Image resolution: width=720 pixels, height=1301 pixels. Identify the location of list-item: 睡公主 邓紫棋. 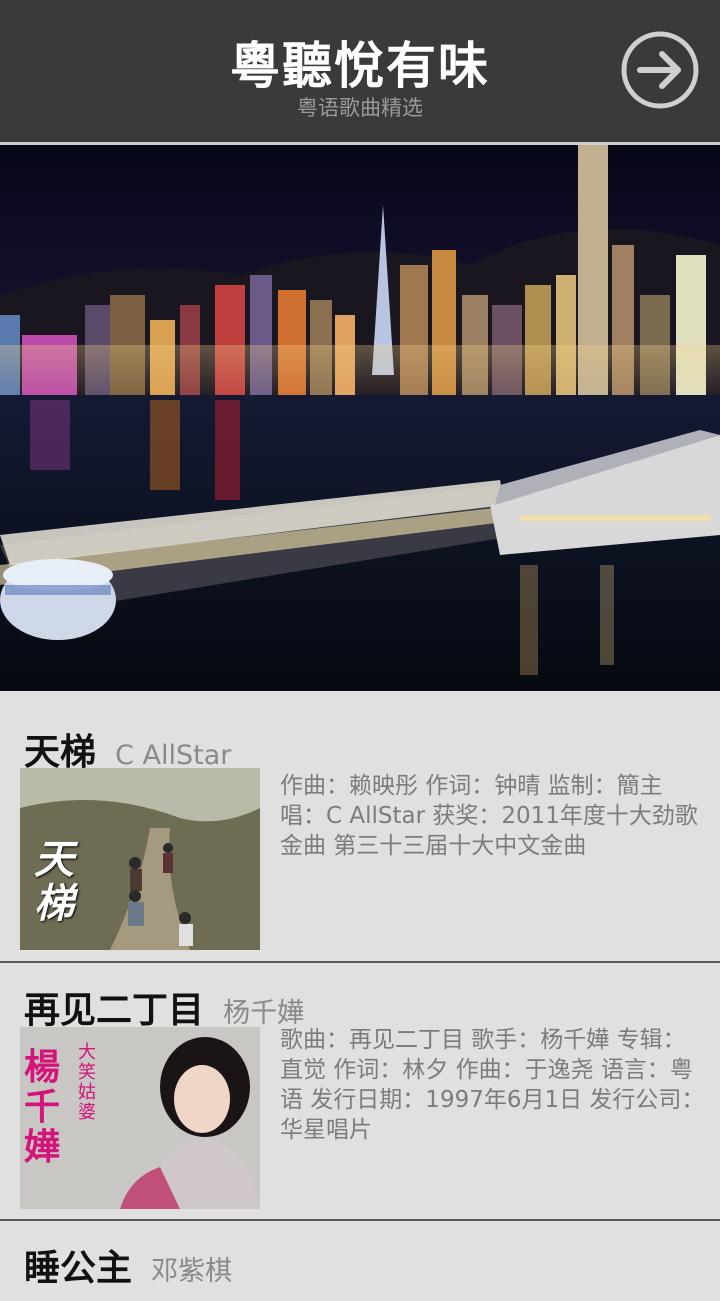
(360, 1261).